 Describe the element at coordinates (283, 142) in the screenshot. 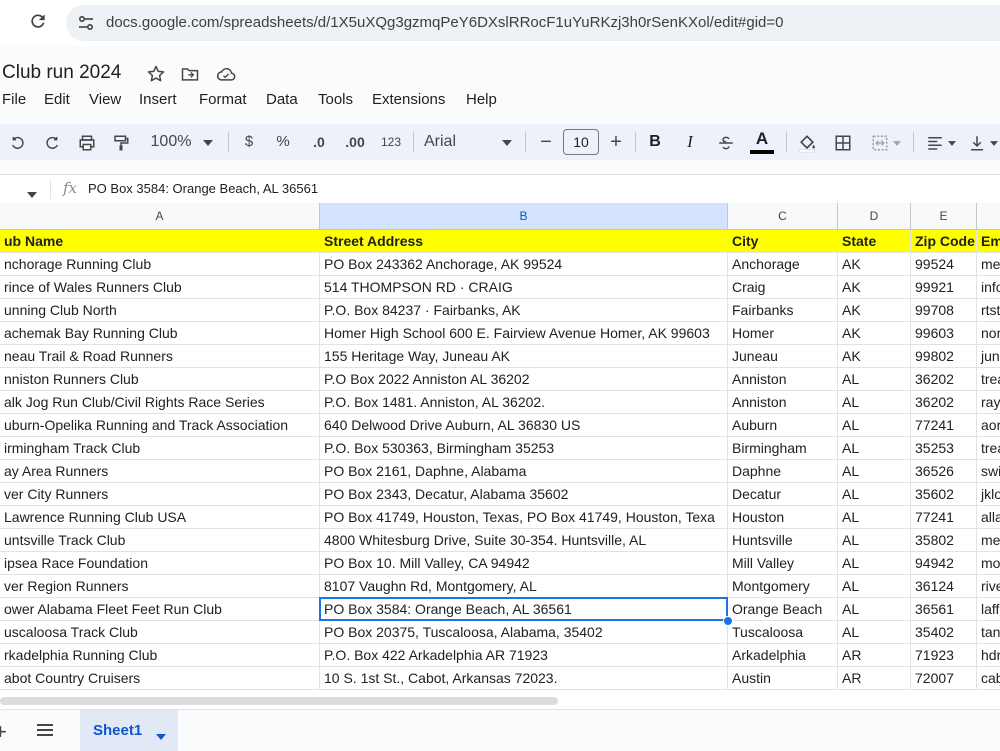

I see `percent-format-button: %` at that location.